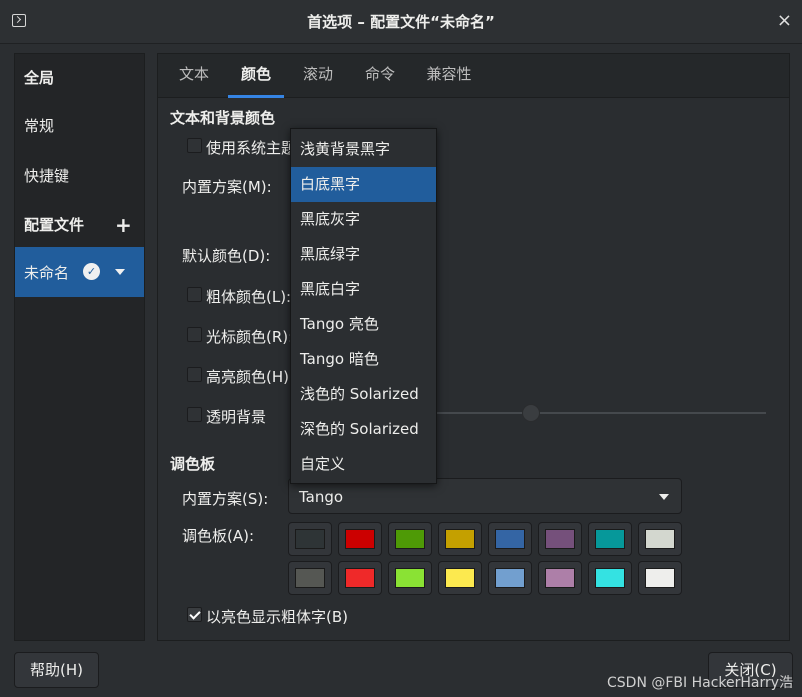 Image resolution: width=802 pixels, height=697 pixels. Describe the element at coordinates (363, 359) in the screenshot. I see `scheme-option: Tango 暗色` at that location.